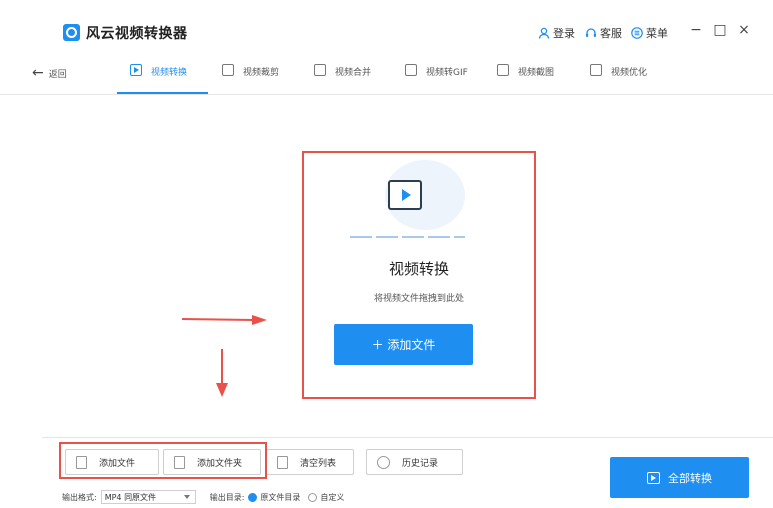 This screenshot has width=773, height=508. I want to click on tab-label: 视频转GIF, so click(447, 73).